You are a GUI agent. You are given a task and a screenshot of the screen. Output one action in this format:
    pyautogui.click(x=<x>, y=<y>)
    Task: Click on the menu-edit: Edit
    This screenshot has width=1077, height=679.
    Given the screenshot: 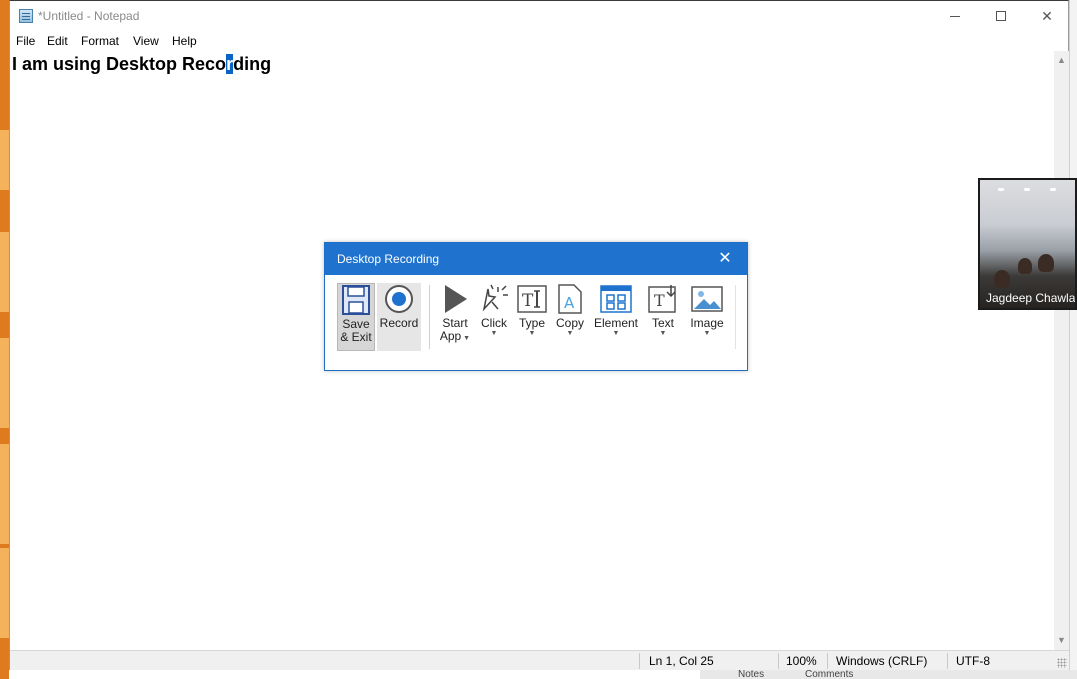 What is the action you would take?
    pyautogui.click(x=57, y=41)
    